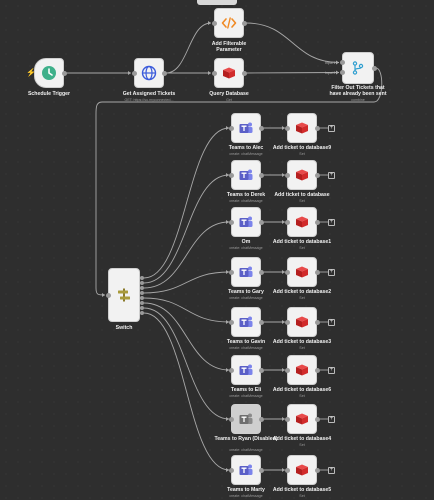 The width and height of the screenshot is (434, 500). Describe the element at coordinates (149, 73) in the screenshot. I see `get-assigned-tickets-node` at that location.